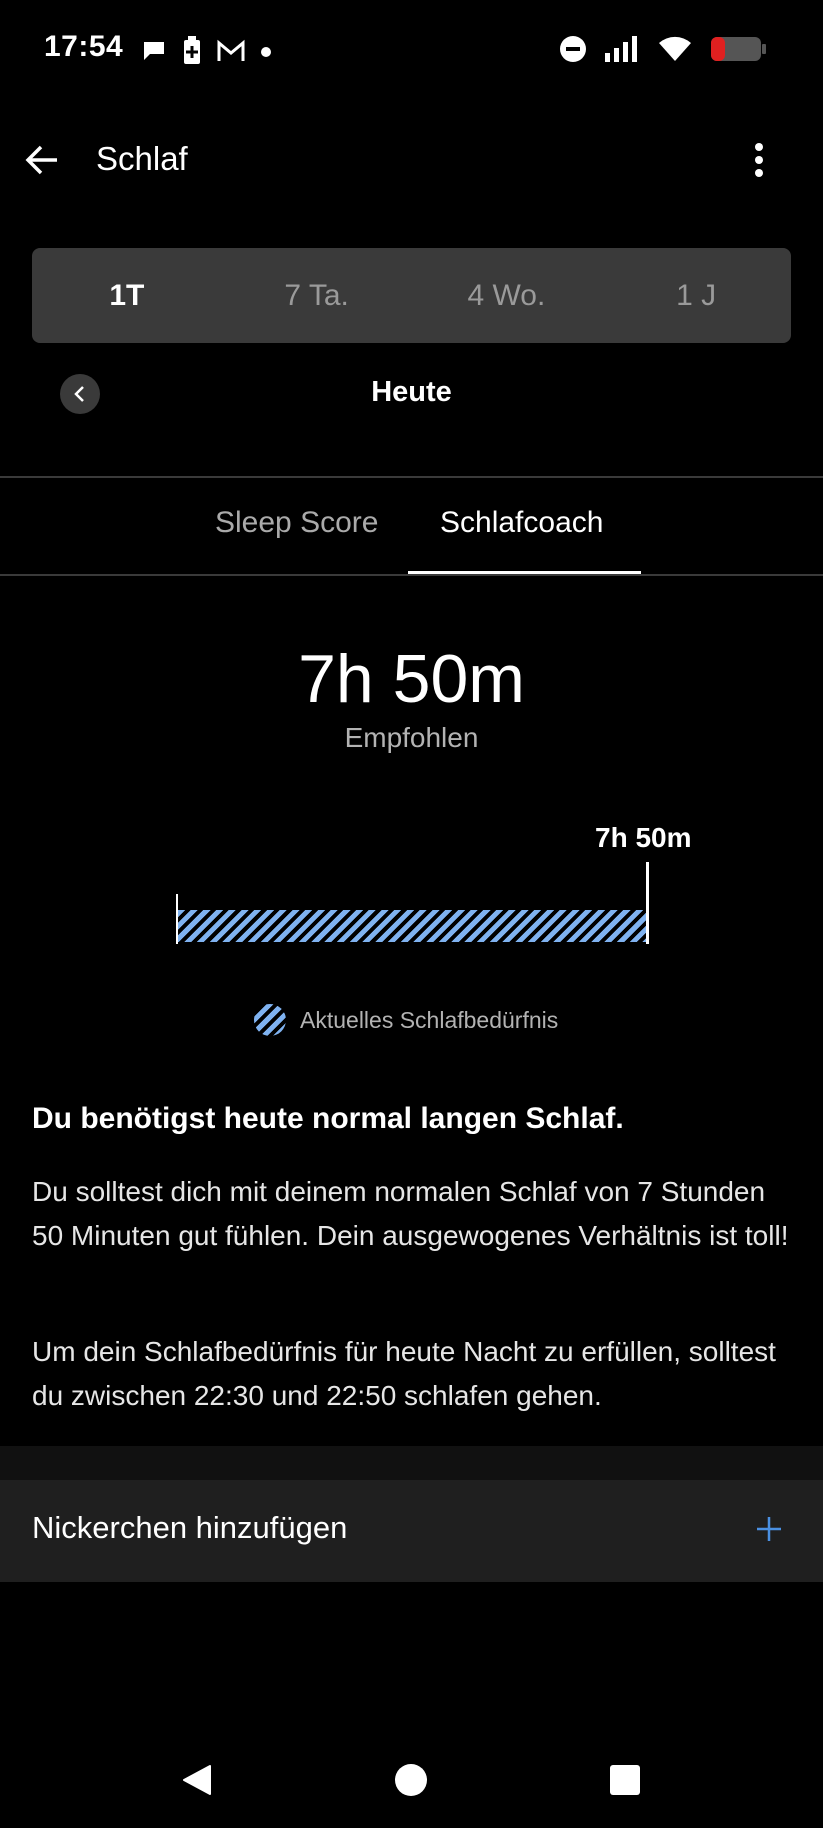 The width and height of the screenshot is (823, 1828). I want to click on battery-saver-icon, so click(192, 53).